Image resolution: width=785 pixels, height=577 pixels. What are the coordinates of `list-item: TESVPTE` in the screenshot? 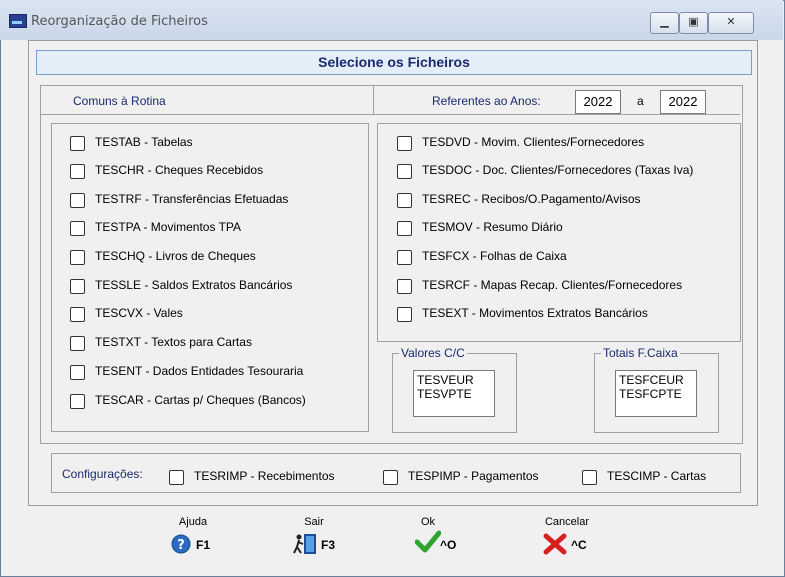 It's located at (454, 394).